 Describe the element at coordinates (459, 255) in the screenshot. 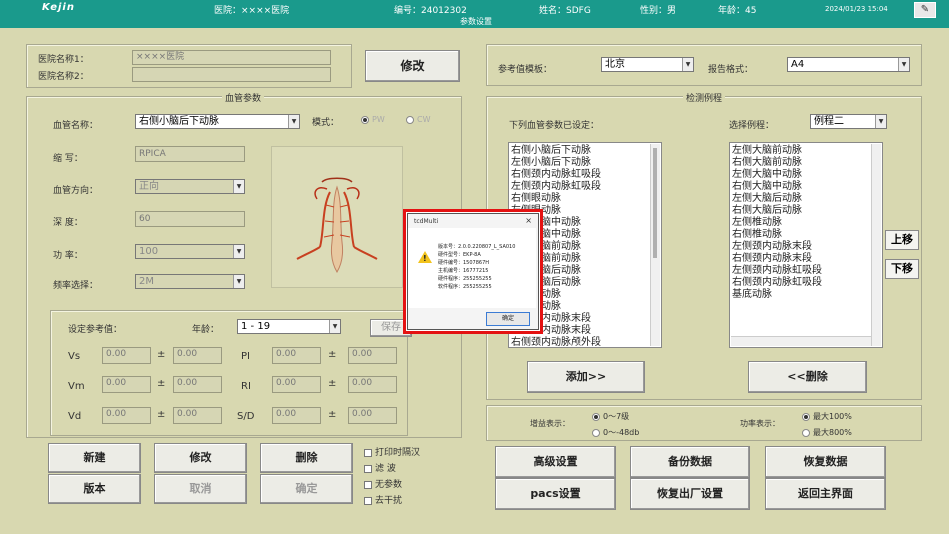

I see `dialog-line: 硬件型号：EKP-8A` at that location.